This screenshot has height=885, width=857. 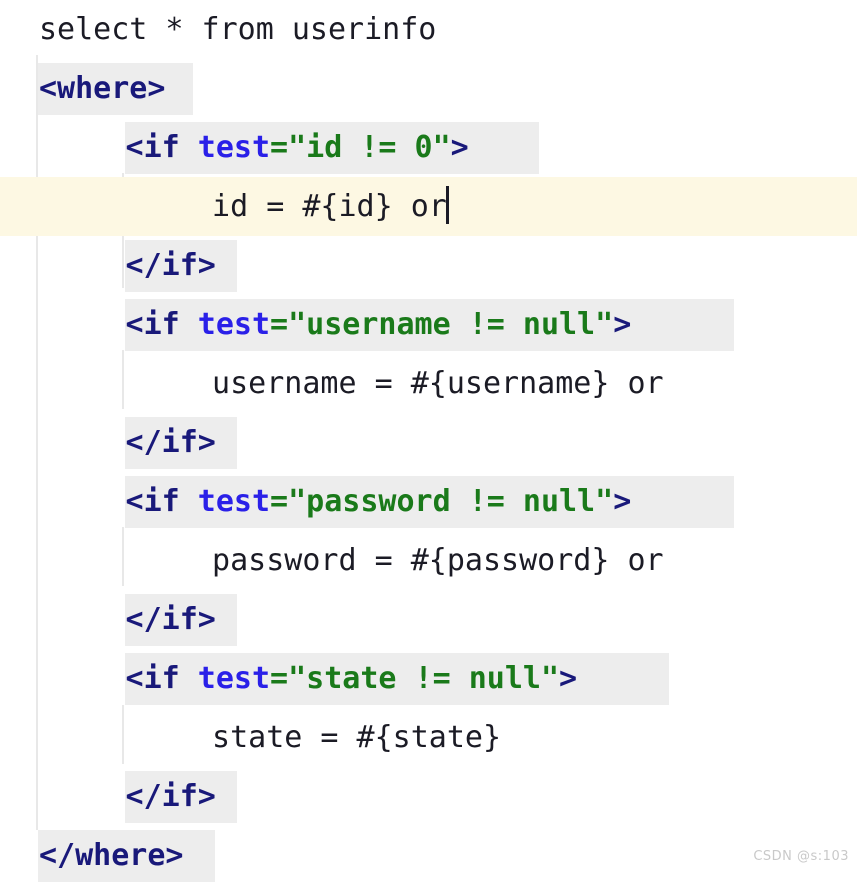 I want to click on token-tag: <where>, so click(x=102, y=88).